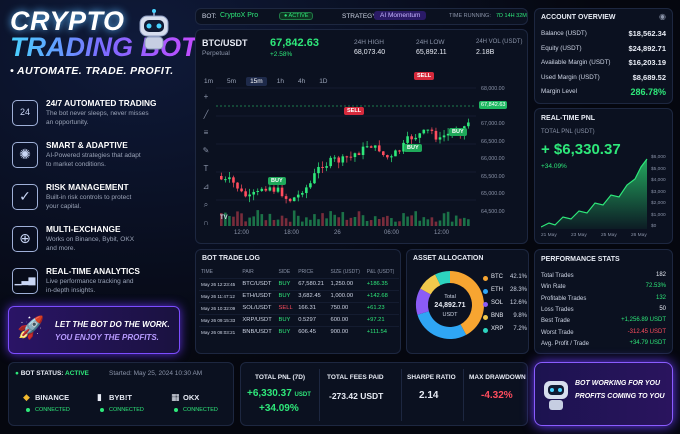 Image resolution: width=680 pixels, height=434 pixels. I want to click on feature-desc-line: and more., so click(61, 248).